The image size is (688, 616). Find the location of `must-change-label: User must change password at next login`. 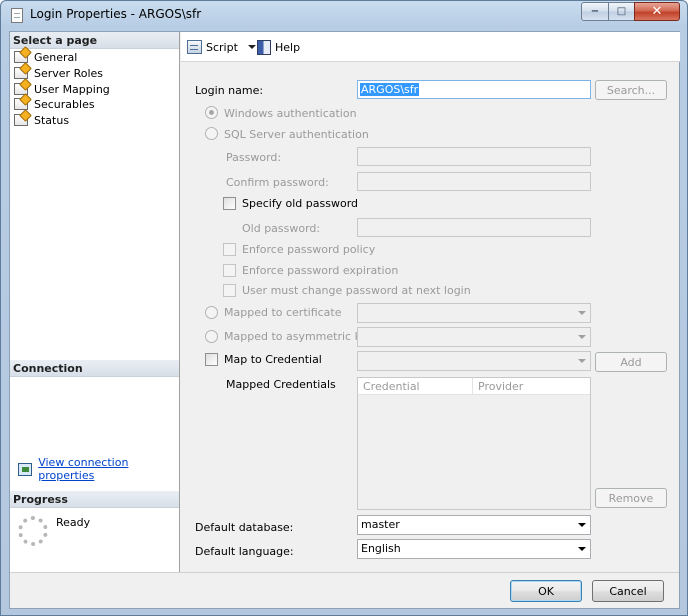

must-change-label: User must change password at next login is located at coordinates (356, 290).